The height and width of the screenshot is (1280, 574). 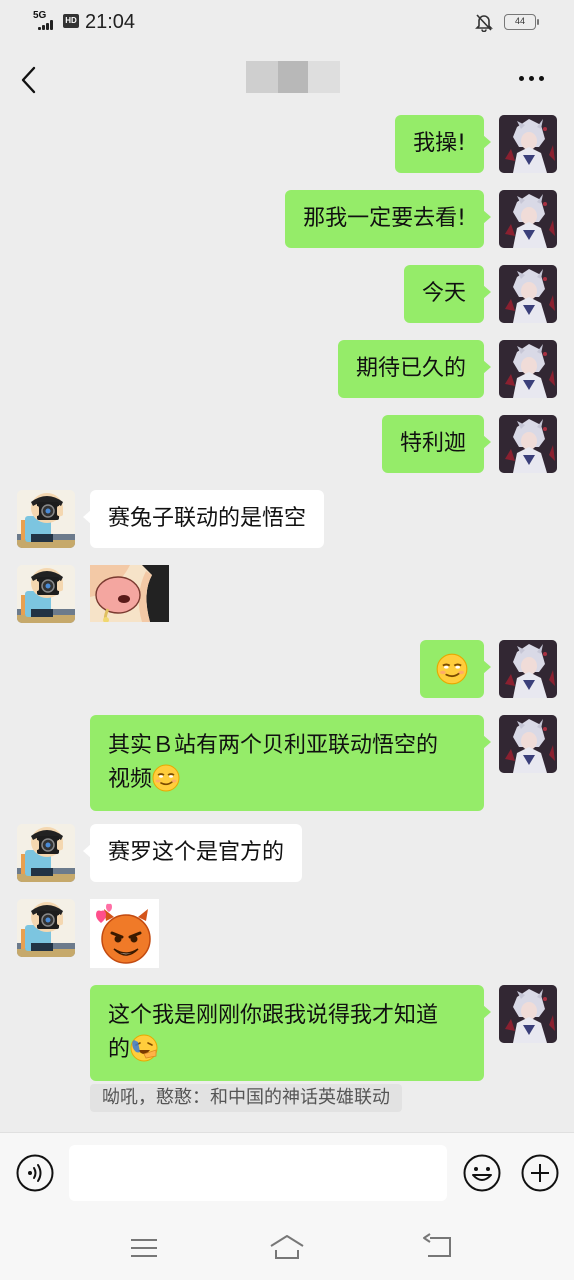 I want to click on signal-icon, so click(x=47, y=25).